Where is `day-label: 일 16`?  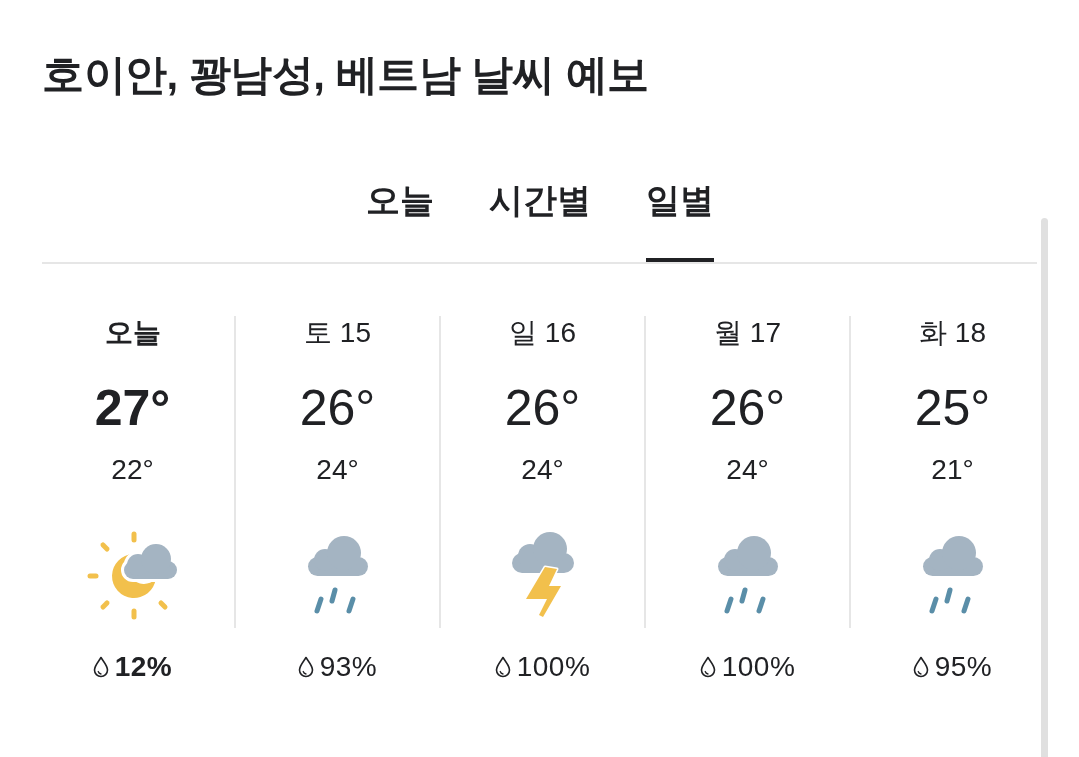
day-label: 일 16 is located at coordinates (542, 333).